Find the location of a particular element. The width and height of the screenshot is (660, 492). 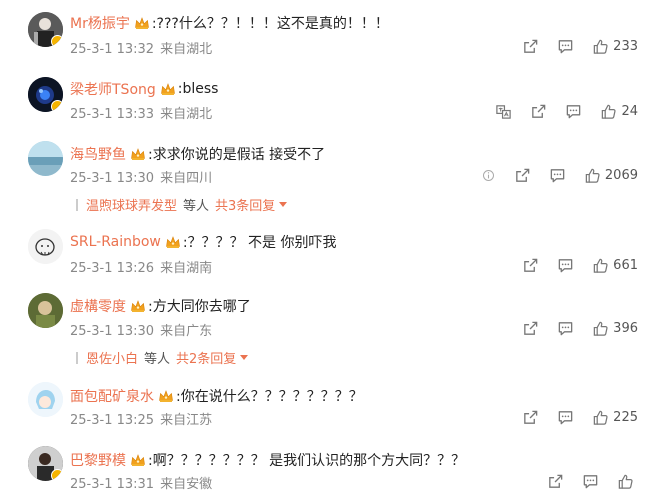

username: Mr杨振宇 is located at coordinates (100, 23).